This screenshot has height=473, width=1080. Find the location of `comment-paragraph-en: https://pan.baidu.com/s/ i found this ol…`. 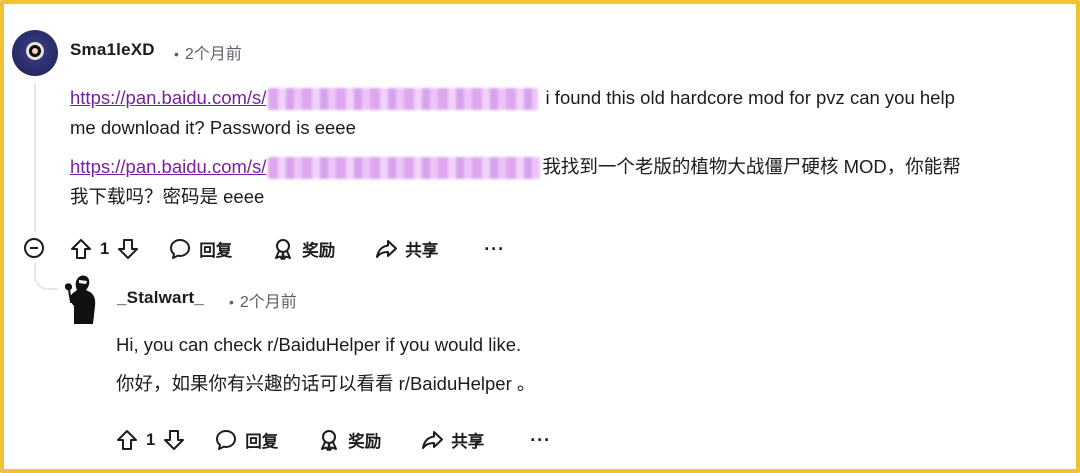

comment-paragraph-en: https://pan.baidu.com/s/ i found this ol… is located at coordinates (565, 113).